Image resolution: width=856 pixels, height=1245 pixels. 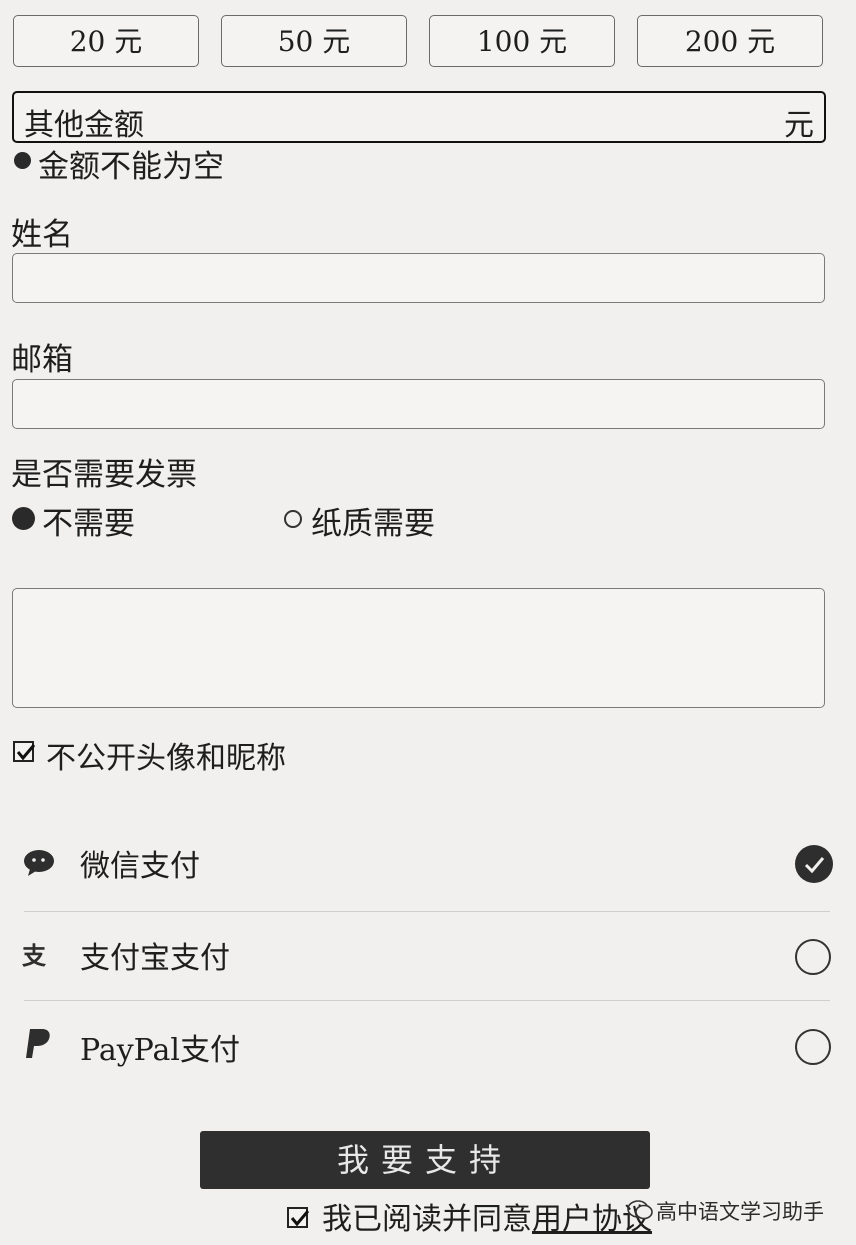 What do you see at coordinates (419, 117) in the screenshot?
I see `other-amount-input: 其他金额 元` at bounding box center [419, 117].